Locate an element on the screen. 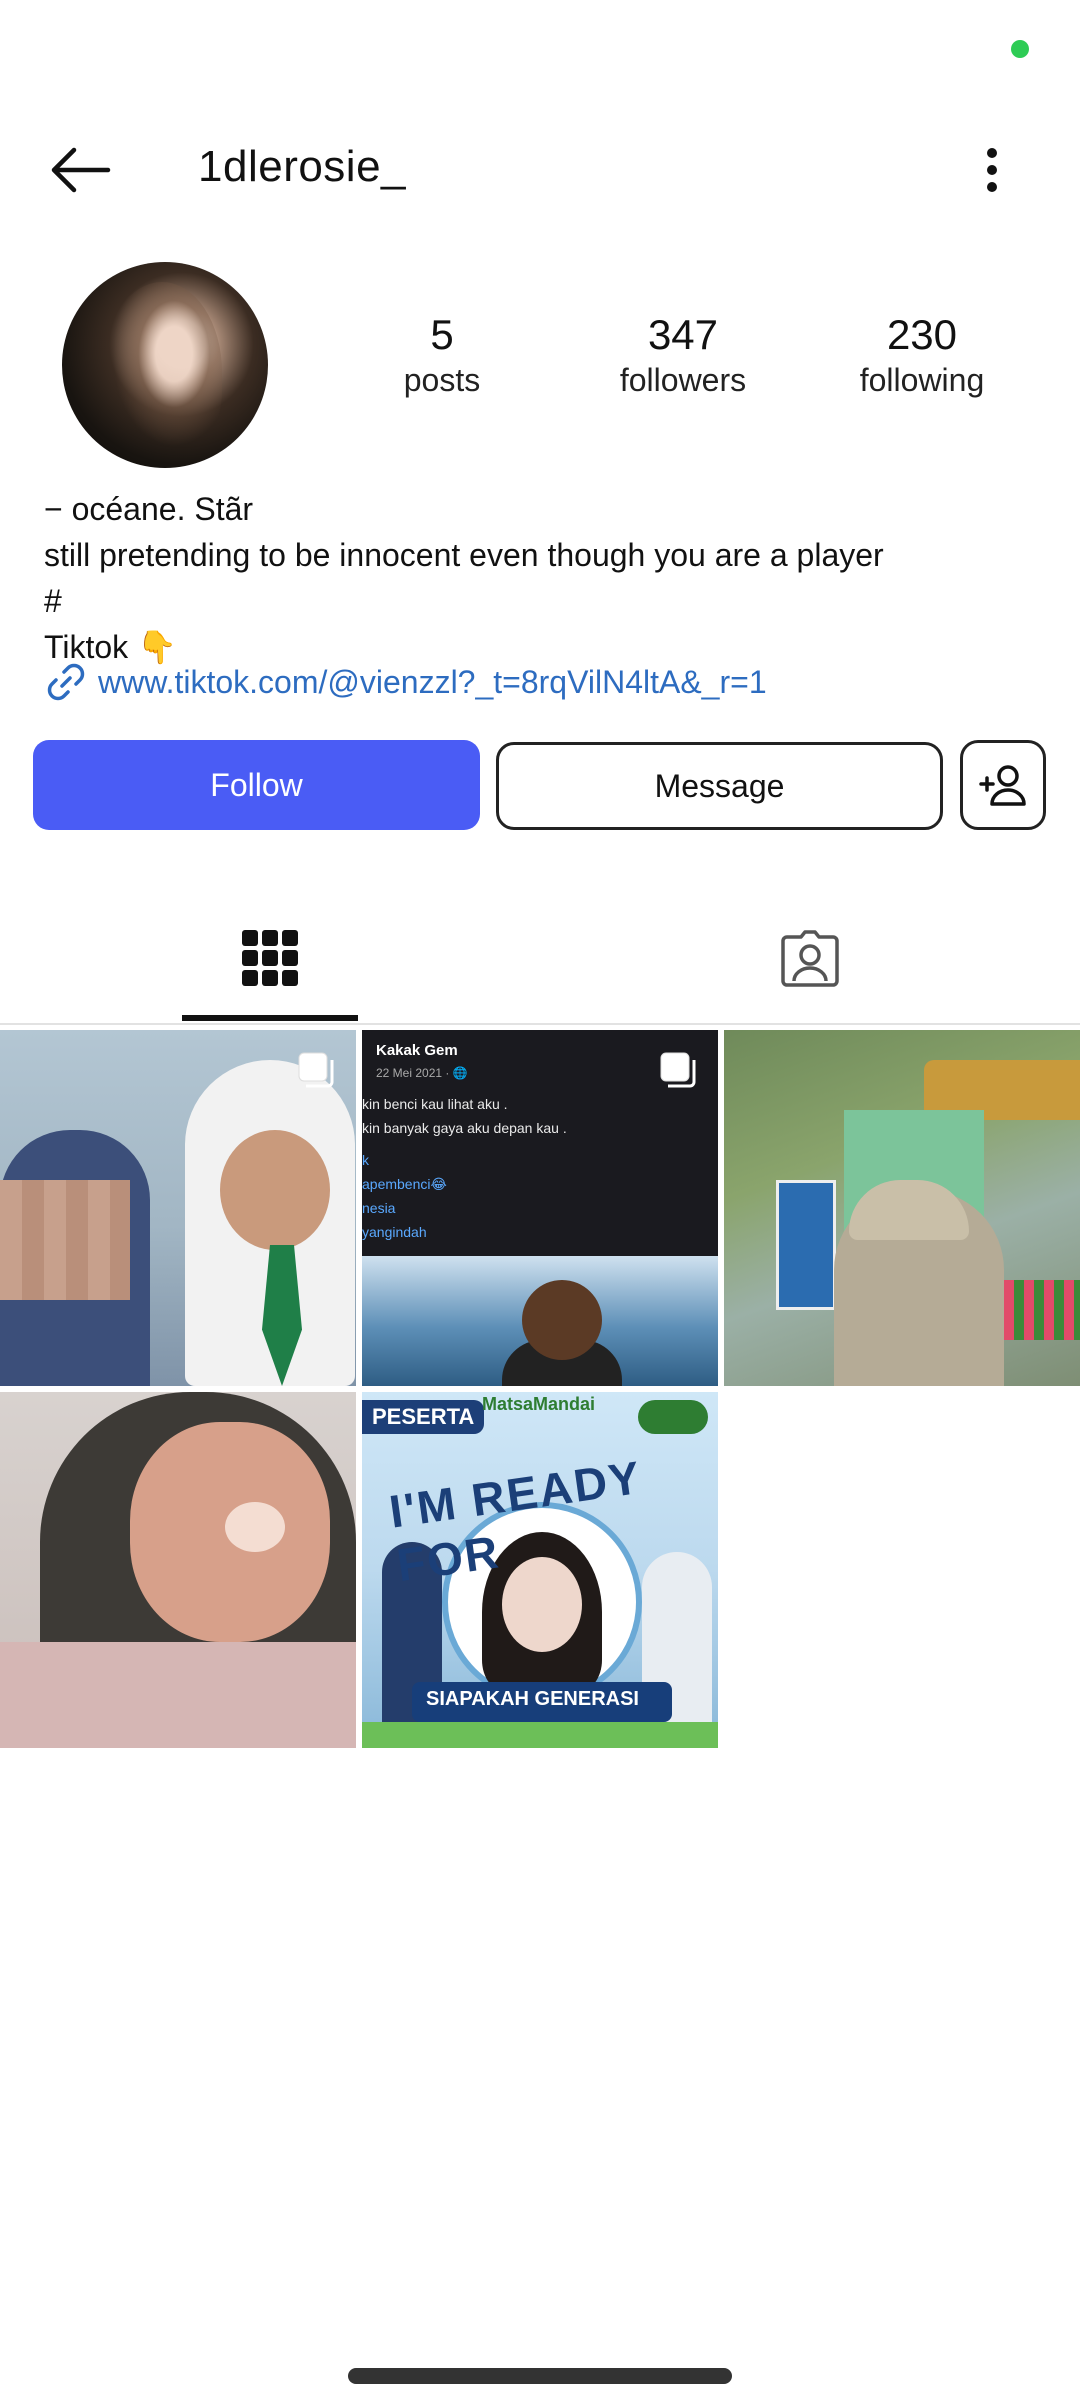 The width and height of the screenshot is (1080, 2400). profile-tabs is located at coordinates (540, 957).